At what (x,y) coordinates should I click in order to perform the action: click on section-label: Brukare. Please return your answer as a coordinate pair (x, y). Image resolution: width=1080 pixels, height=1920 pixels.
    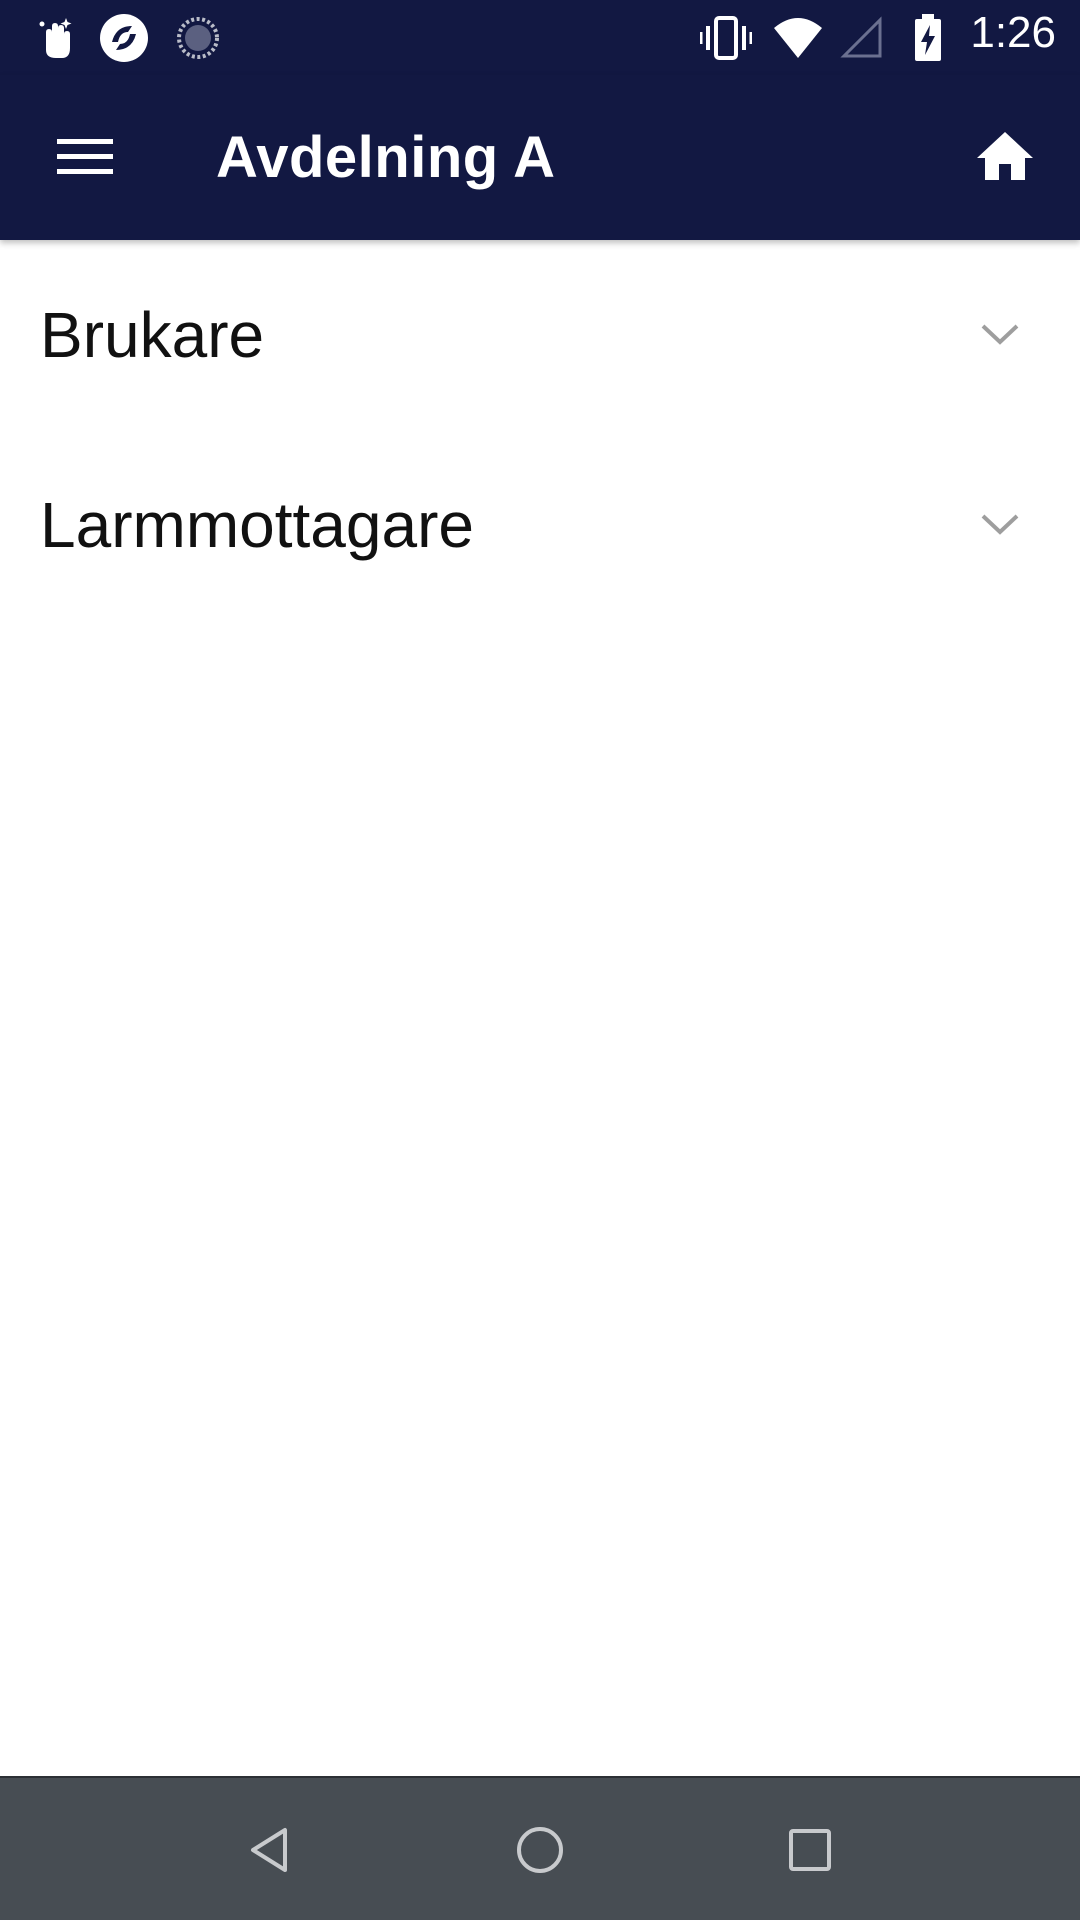
    Looking at the image, I should click on (152, 335).